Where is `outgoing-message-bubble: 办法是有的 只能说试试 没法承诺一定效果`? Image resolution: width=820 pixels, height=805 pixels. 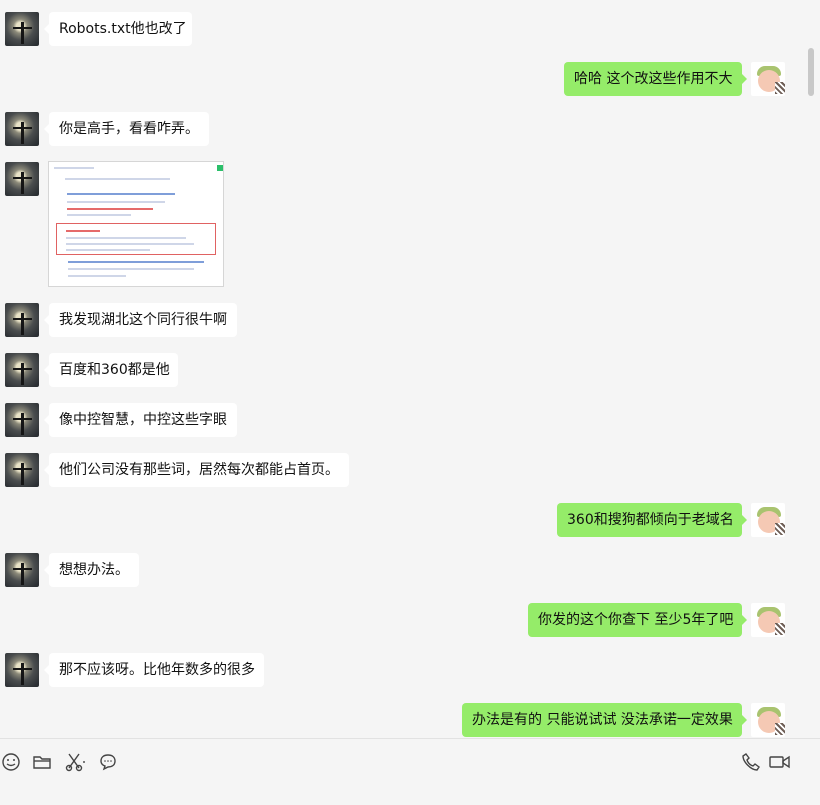 outgoing-message-bubble: 办法是有的 只能说试试 没法承诺一定效果 is located at coordinates (604, 720).